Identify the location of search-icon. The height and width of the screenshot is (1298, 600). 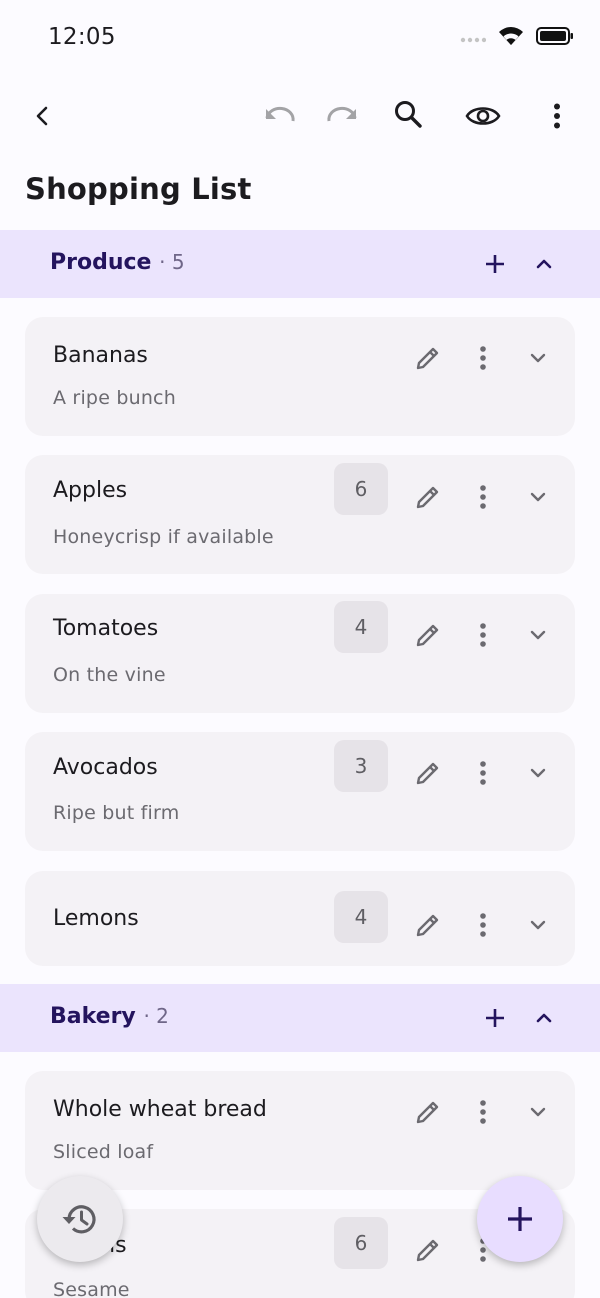
(408, 114).